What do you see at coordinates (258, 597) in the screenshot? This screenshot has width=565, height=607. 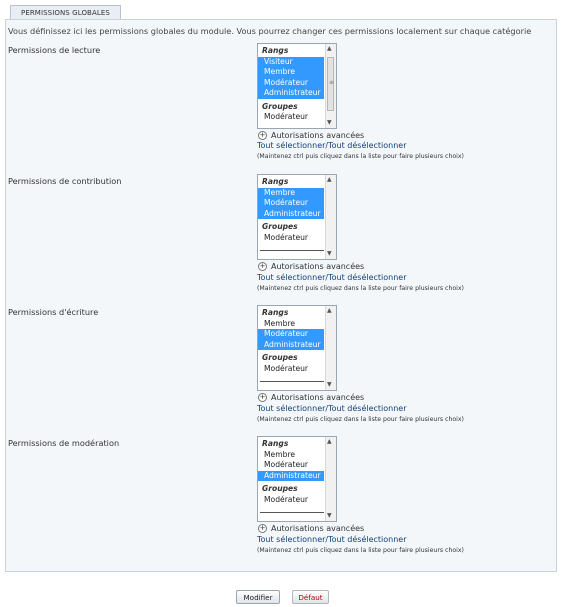 I see `modifier-button: Modifier` at bounding box center [258, 597].